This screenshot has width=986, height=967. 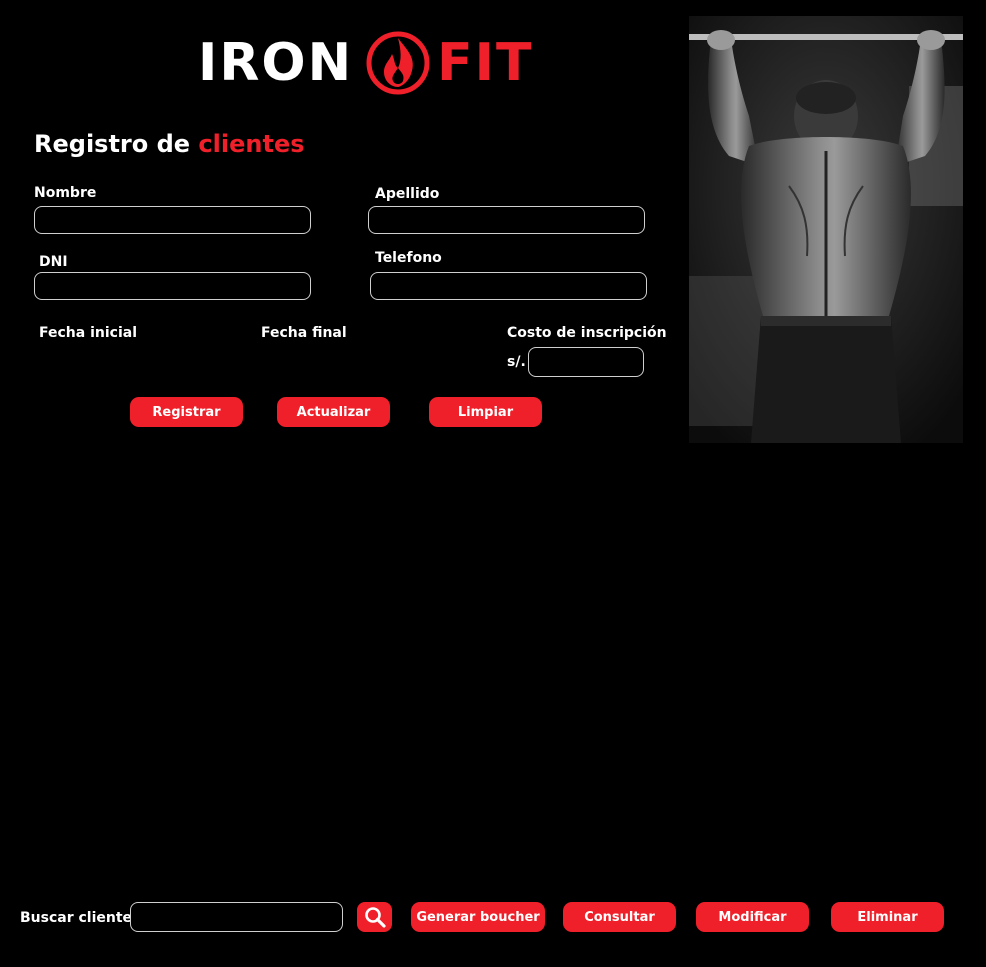 What do you see at coordinates (398, 63) in the screenshot?
I see `flame-icon` at bounding box center [398, 63].